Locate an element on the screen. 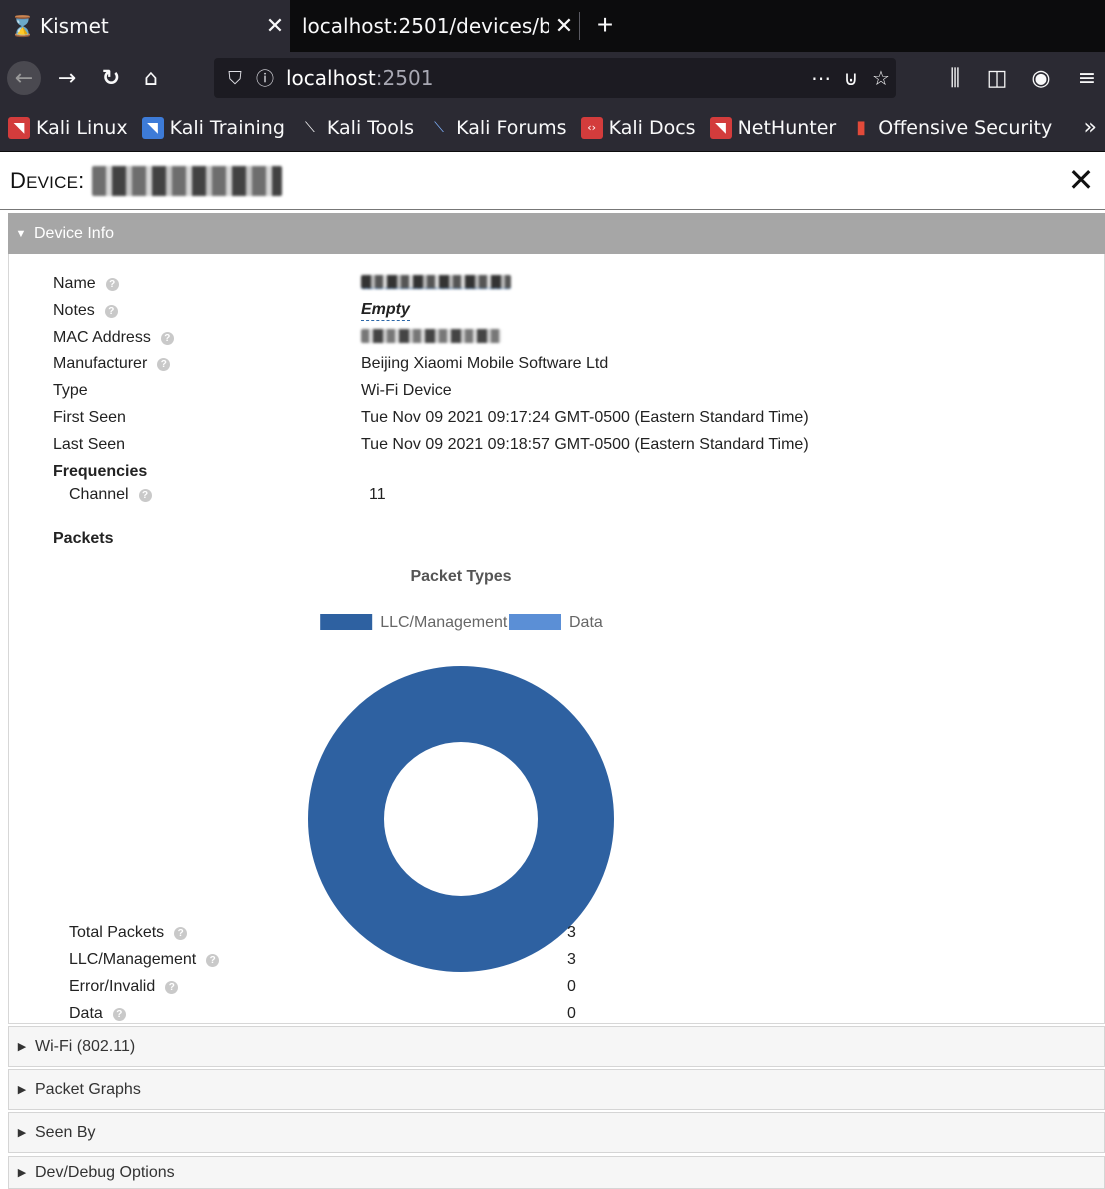 The height and width of the screenshot is (1189, 1105). kali-training-icon: ◥ is located at coordinates (152, 127).